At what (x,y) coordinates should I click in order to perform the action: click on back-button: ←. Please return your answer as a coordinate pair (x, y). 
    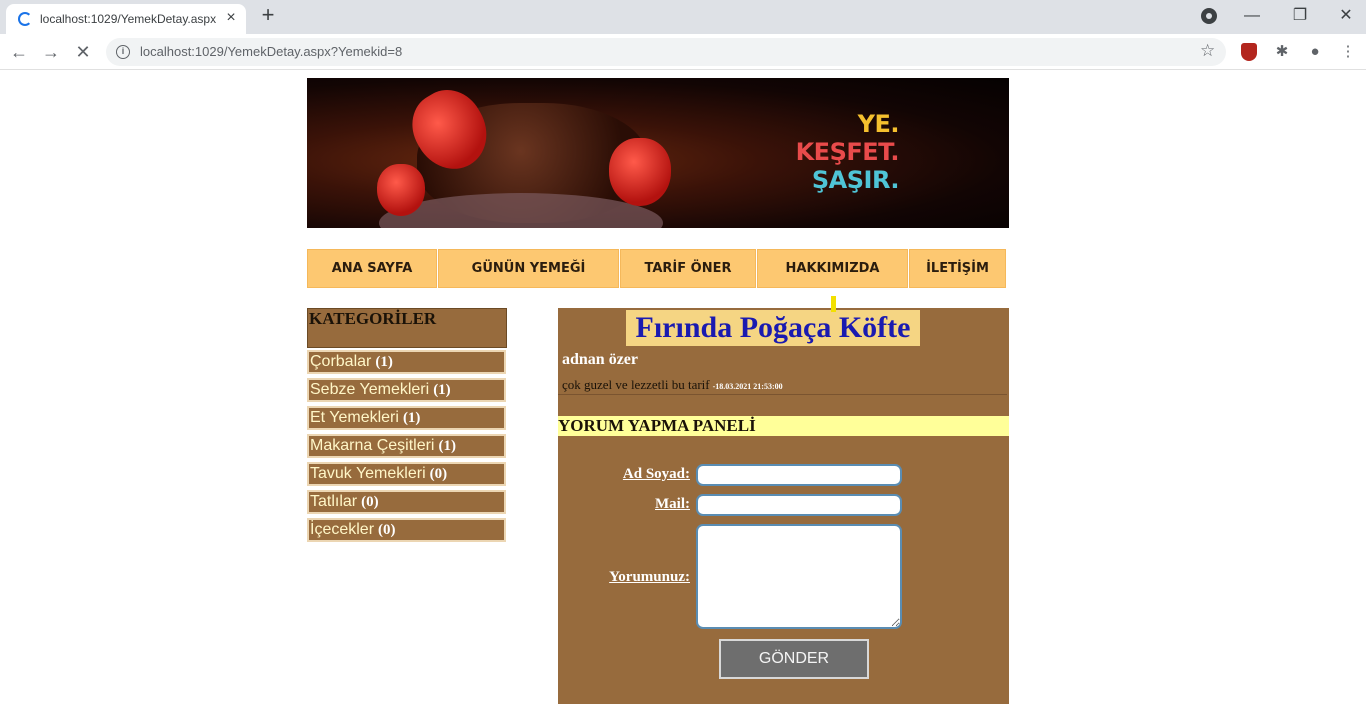
    Looking at the image, I should click on (19, 52).